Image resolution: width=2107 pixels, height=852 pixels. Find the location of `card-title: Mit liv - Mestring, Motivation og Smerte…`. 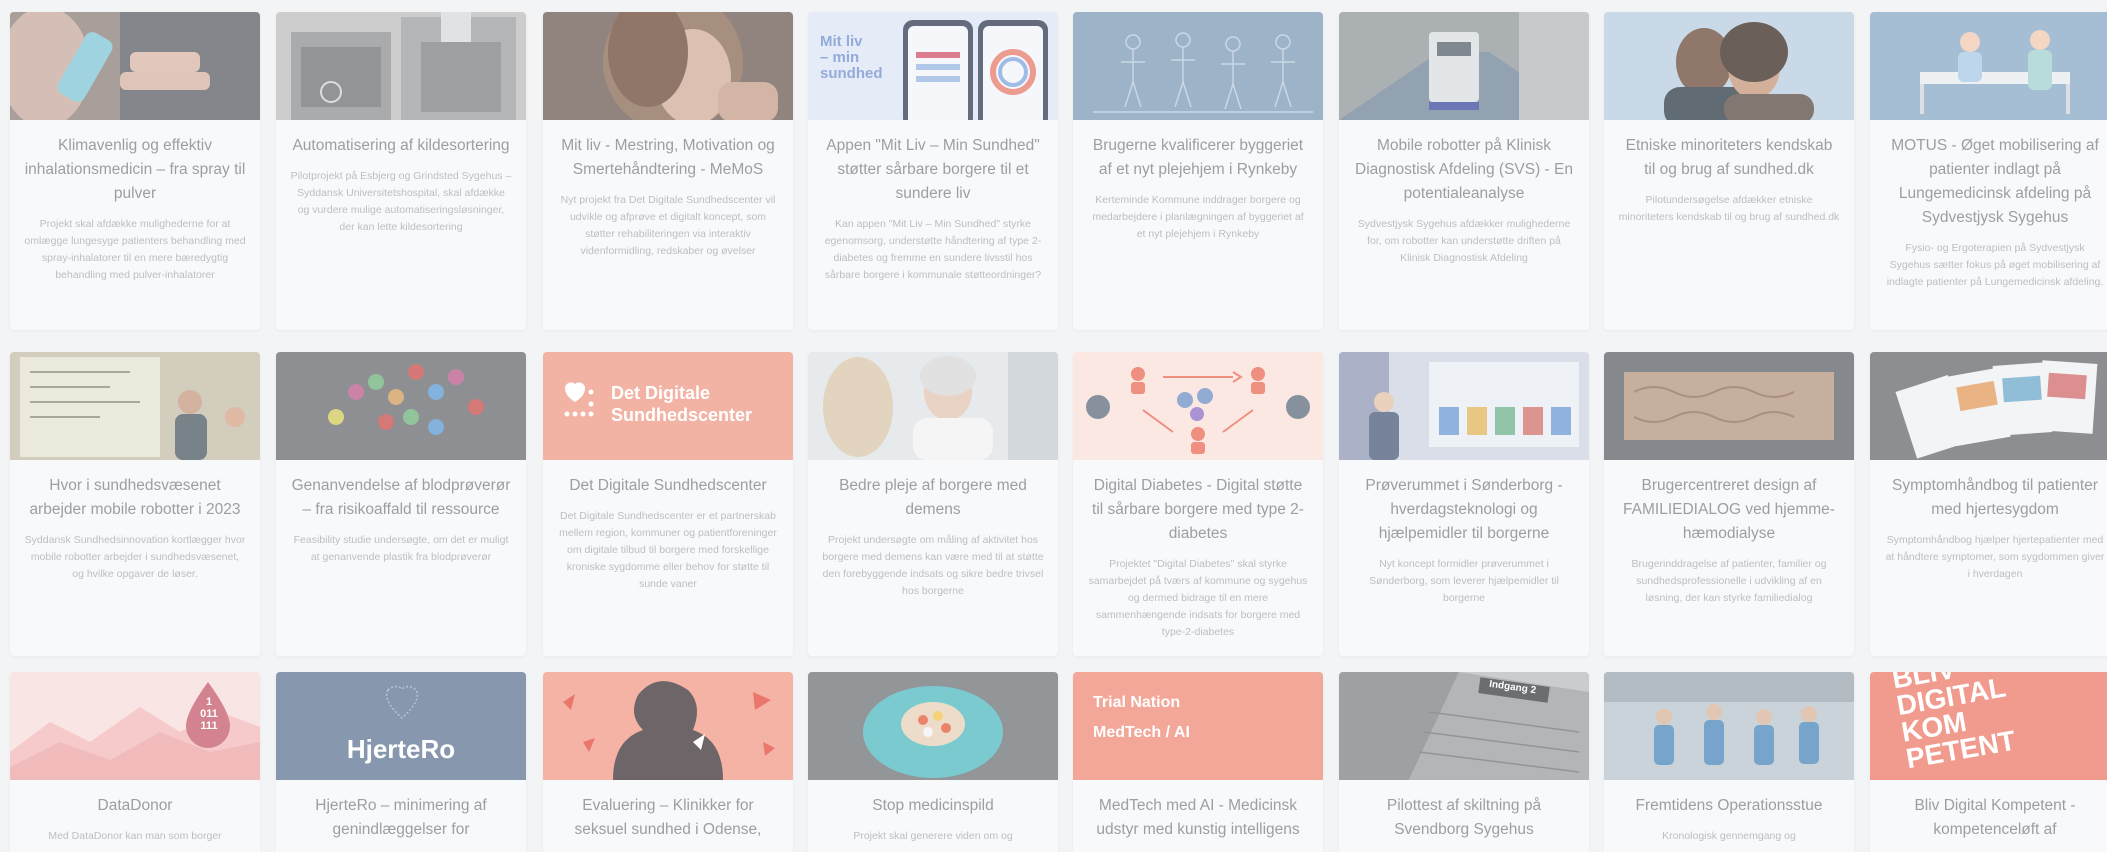

card-title: Mit liv - Mestring, Motivation og Smerte… is located at coordinates (668, 157).